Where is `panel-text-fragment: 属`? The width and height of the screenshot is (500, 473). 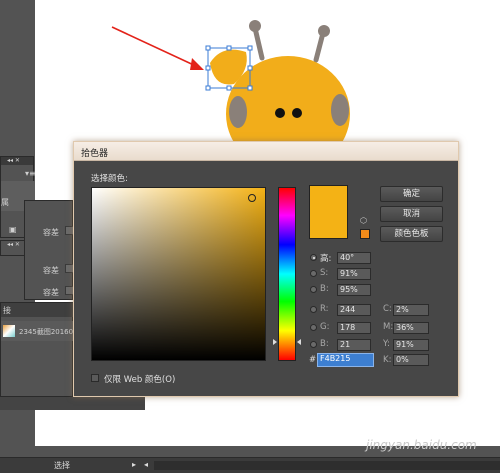
panel-text-fragment: 属 is located at coordinates (5, 202).